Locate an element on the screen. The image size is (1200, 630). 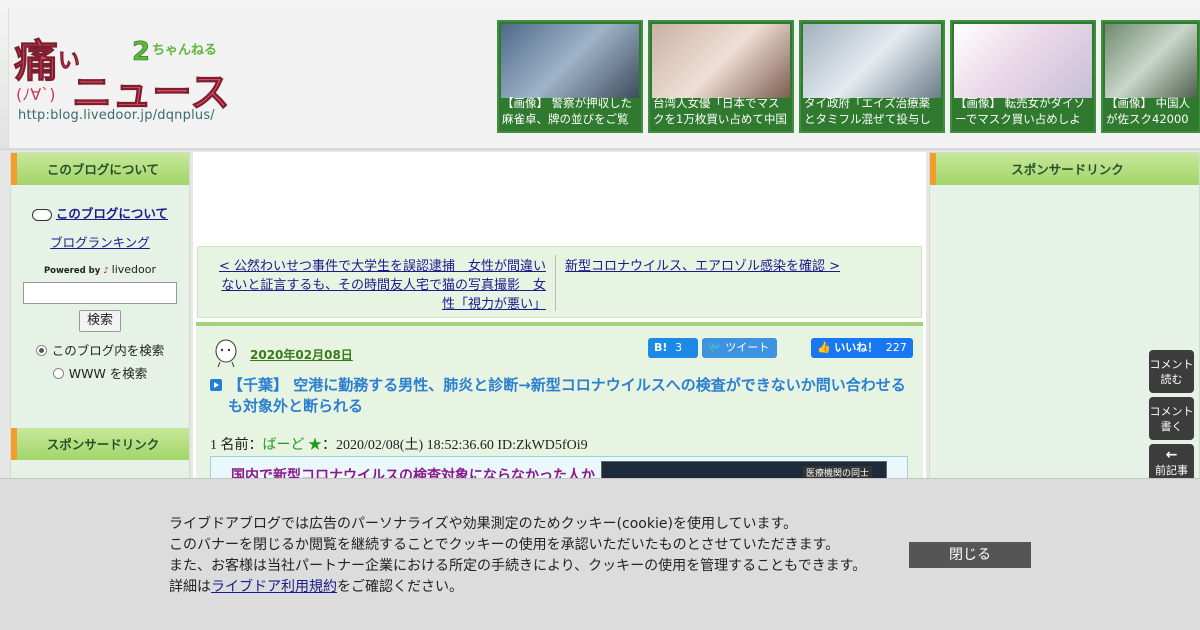
tweet-button: 🐦 ツイート is located at coordinates (739, 348).